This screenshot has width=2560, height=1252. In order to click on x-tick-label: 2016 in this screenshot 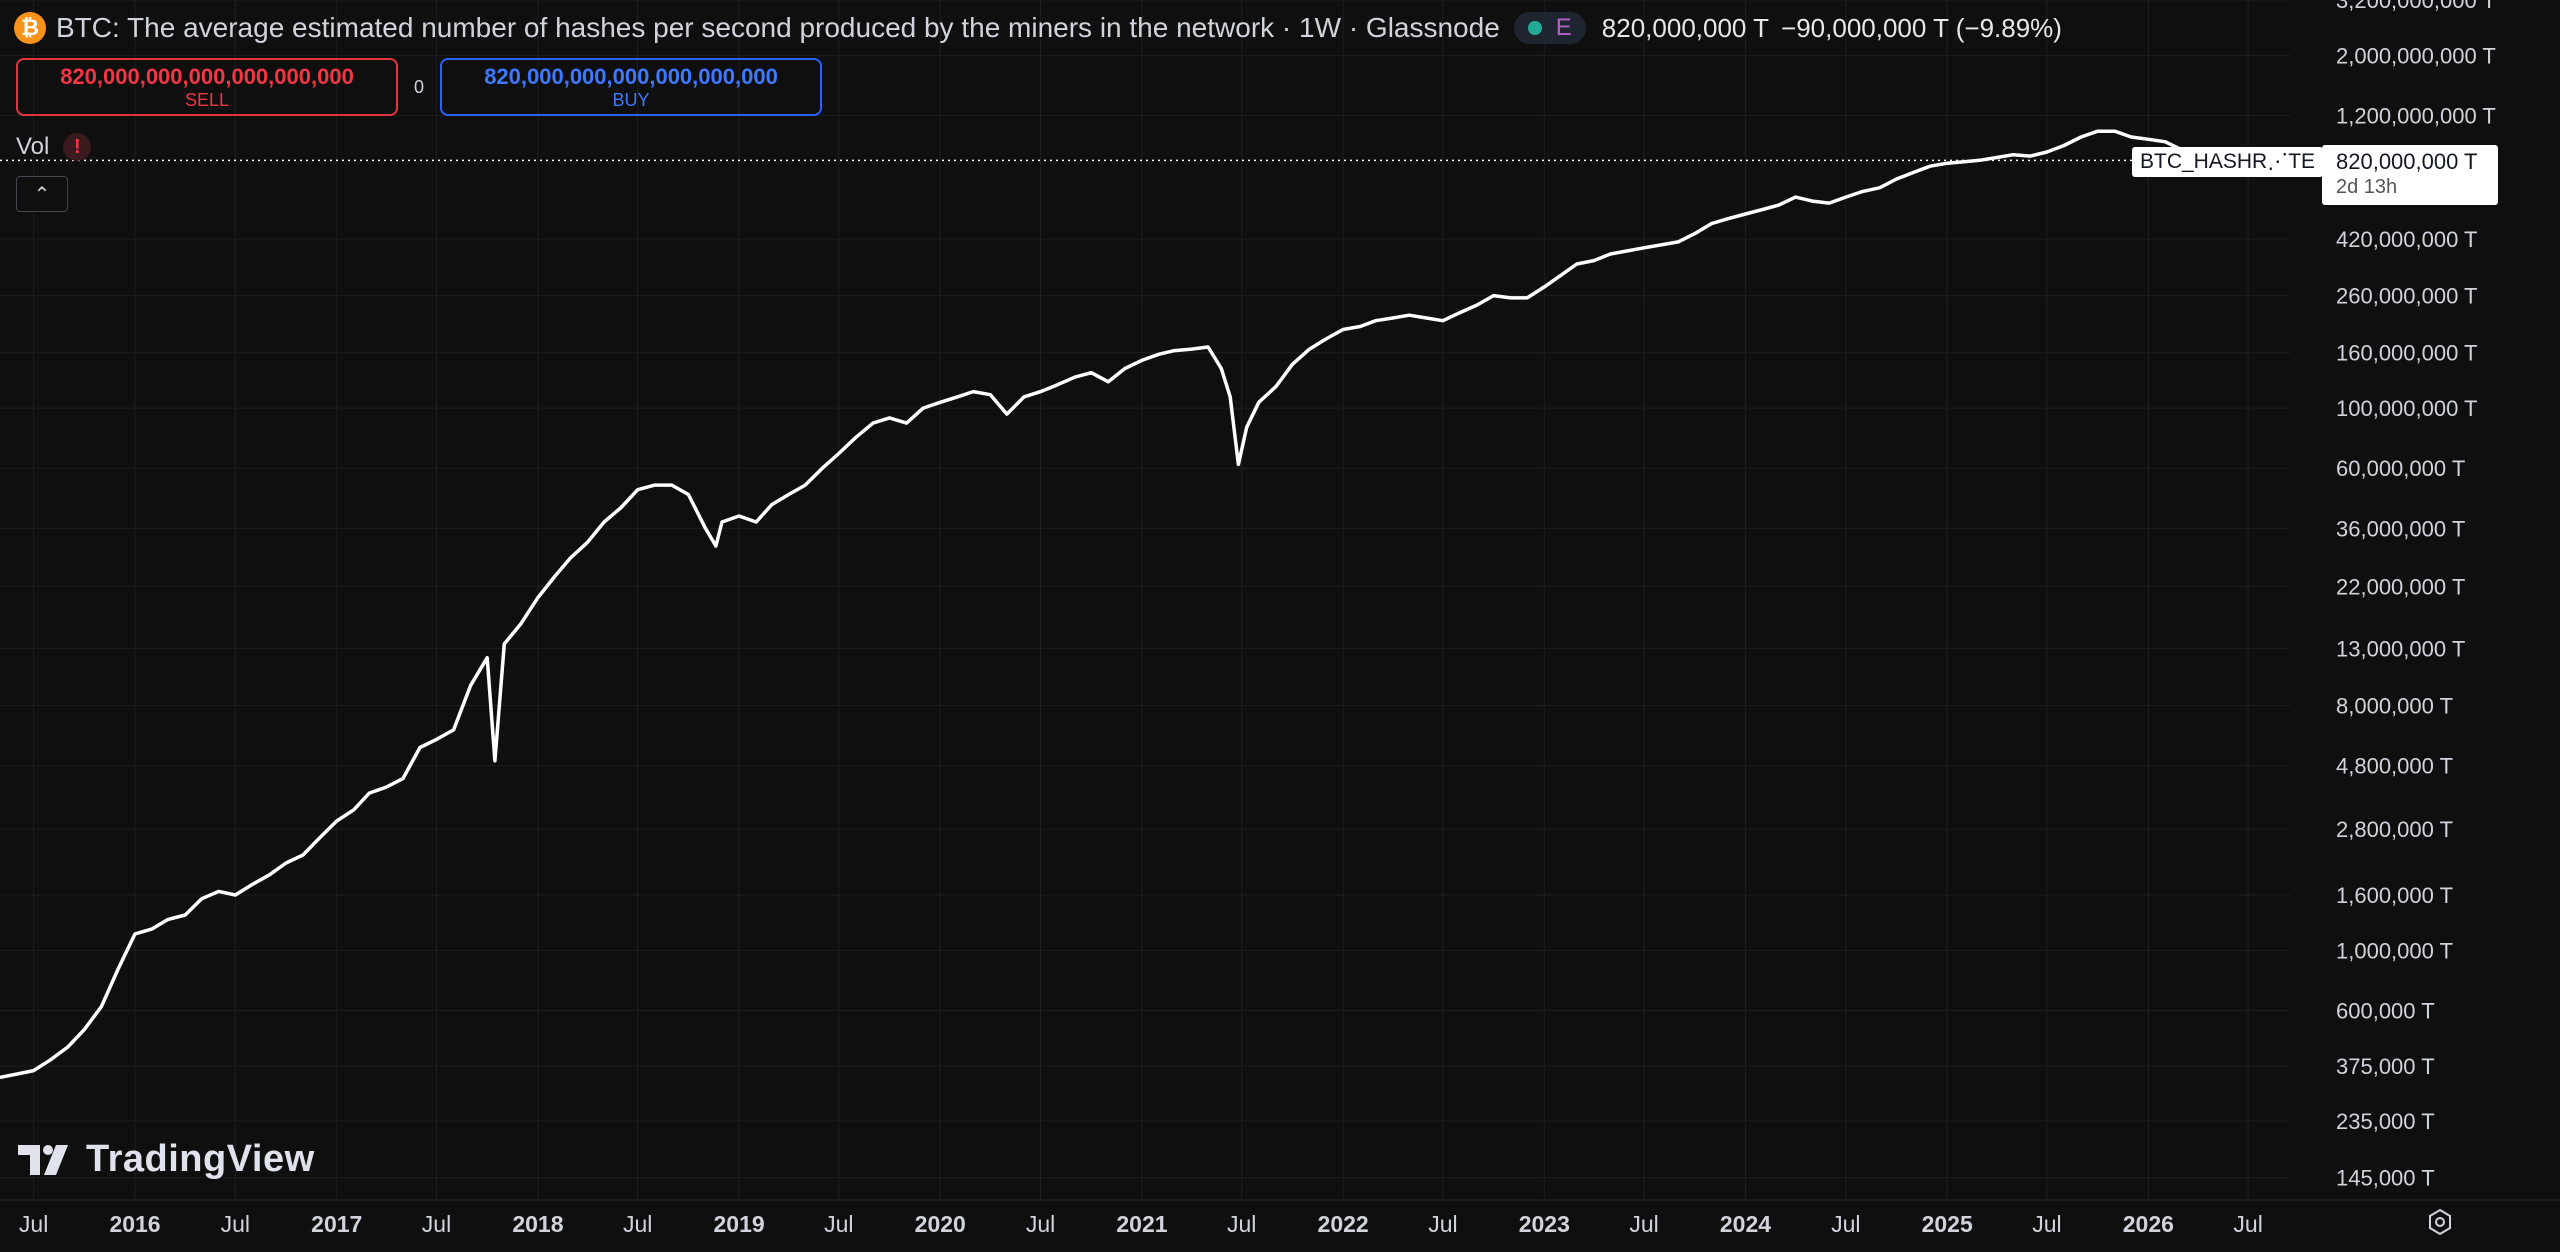, I will do `click(134, 1224)`.